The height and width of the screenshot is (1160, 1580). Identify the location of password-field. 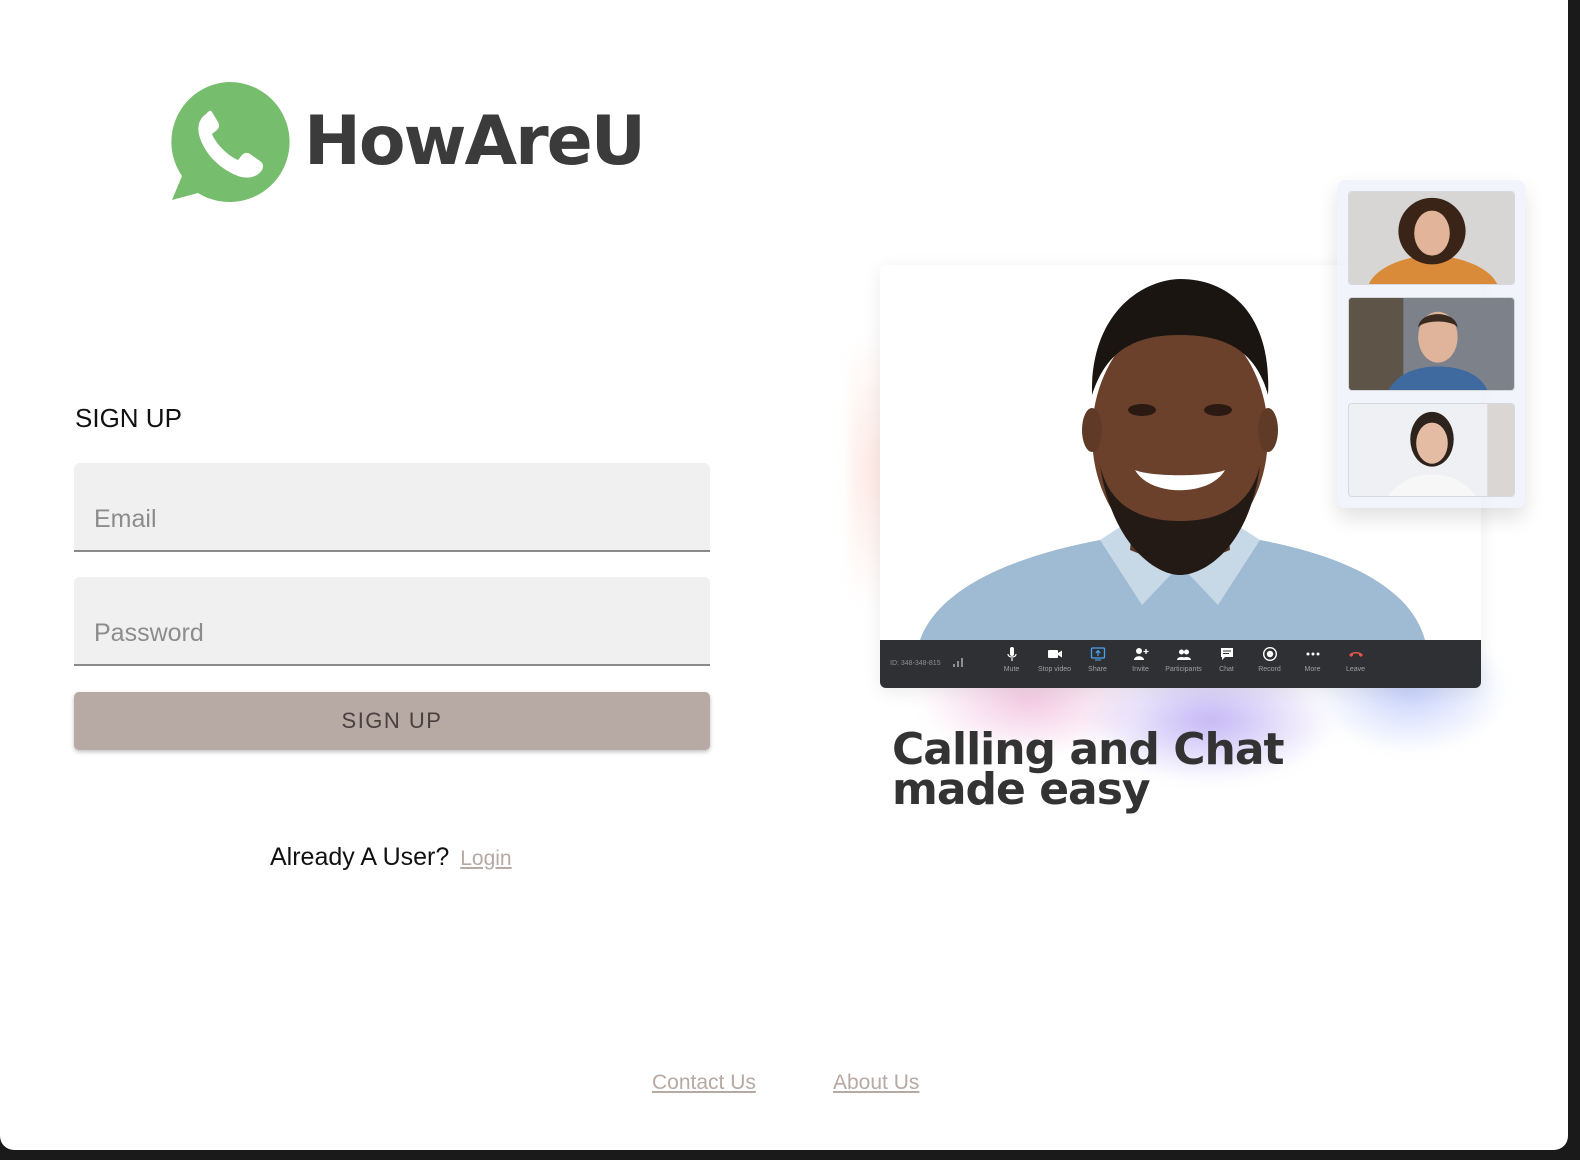
(392, 621).